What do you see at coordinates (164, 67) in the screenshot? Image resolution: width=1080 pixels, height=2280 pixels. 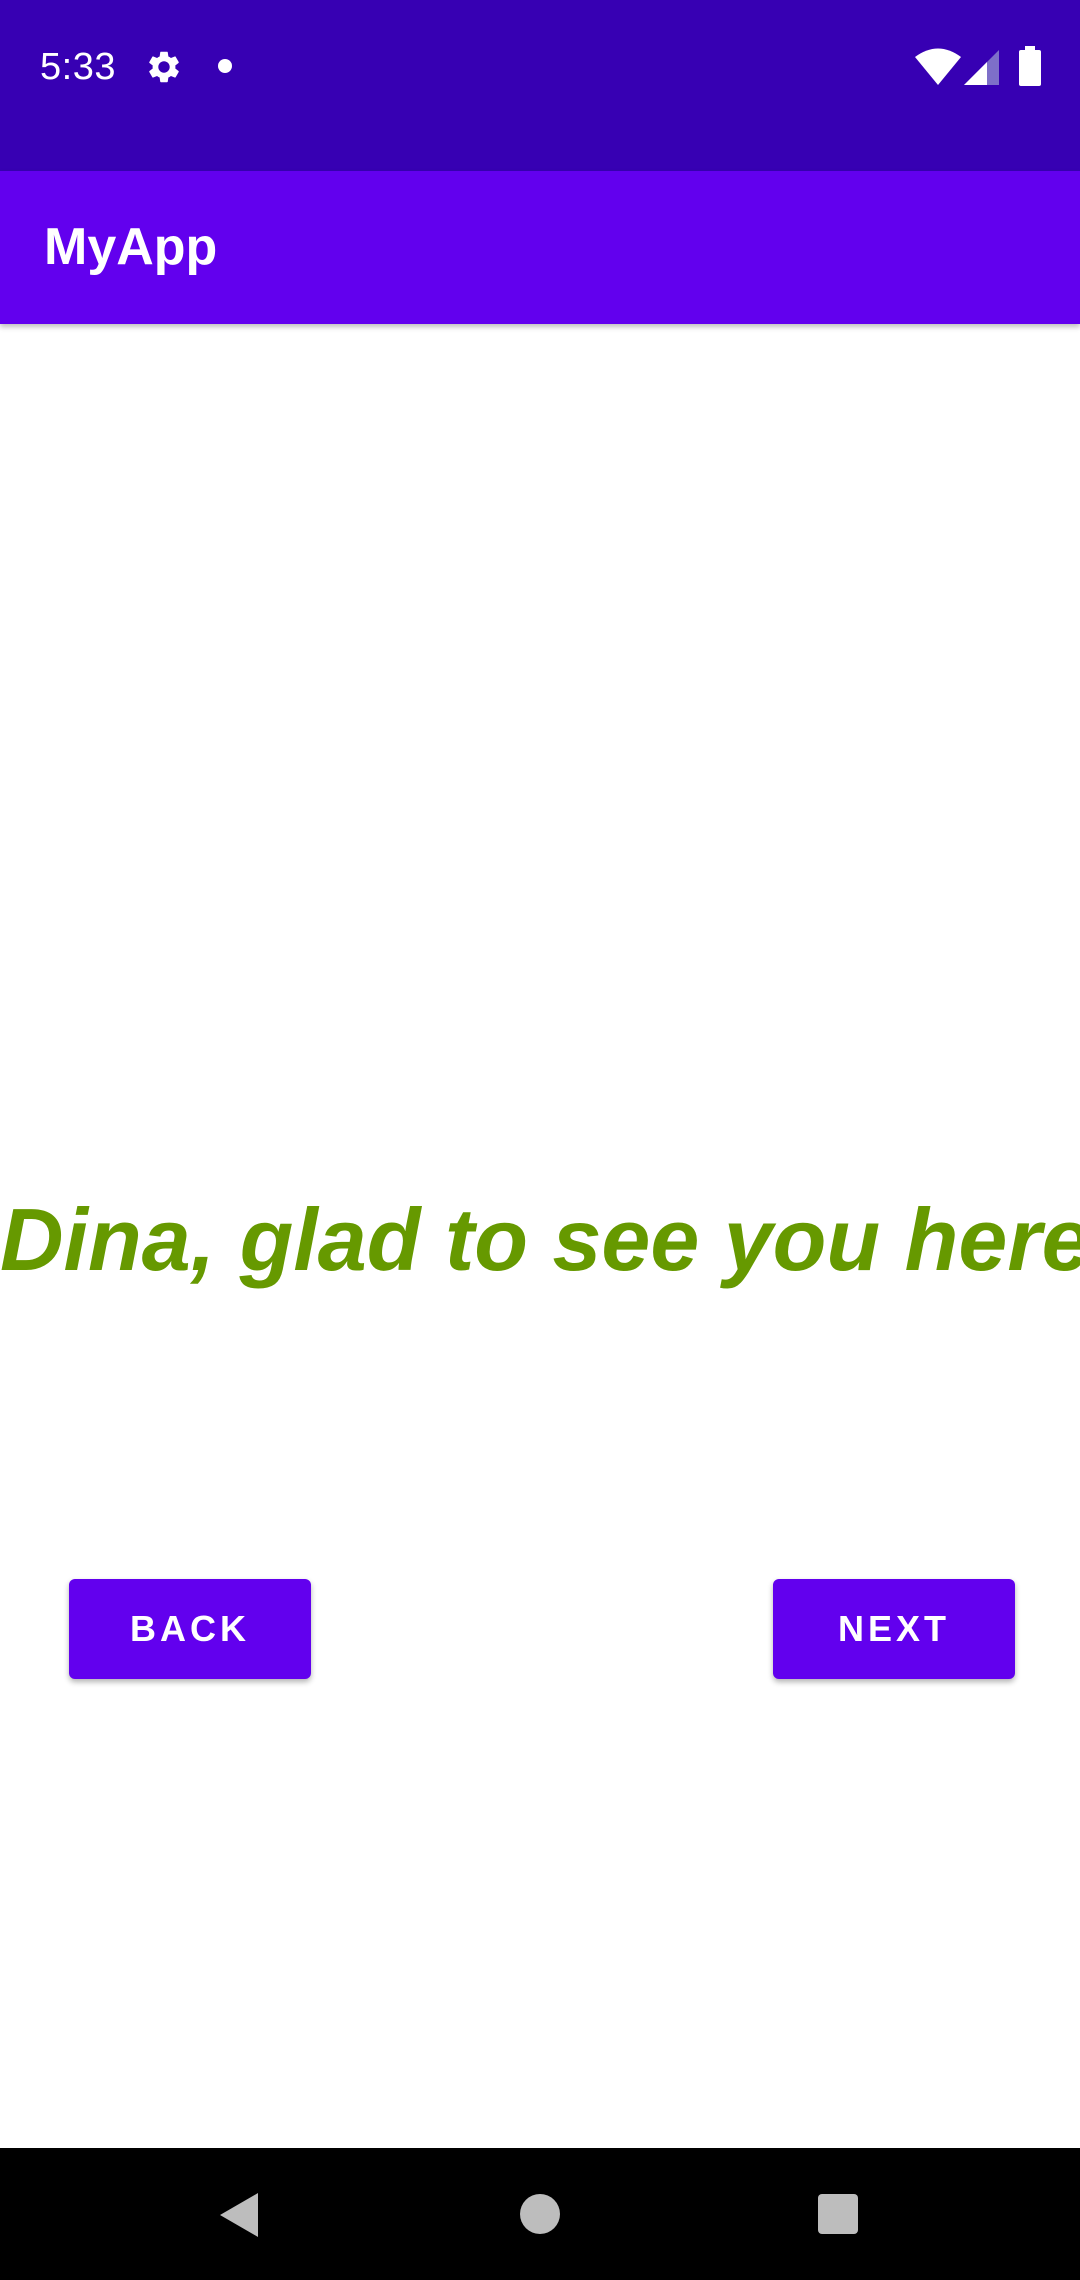 I see `gear-icon` at bounding box center [164, 67].